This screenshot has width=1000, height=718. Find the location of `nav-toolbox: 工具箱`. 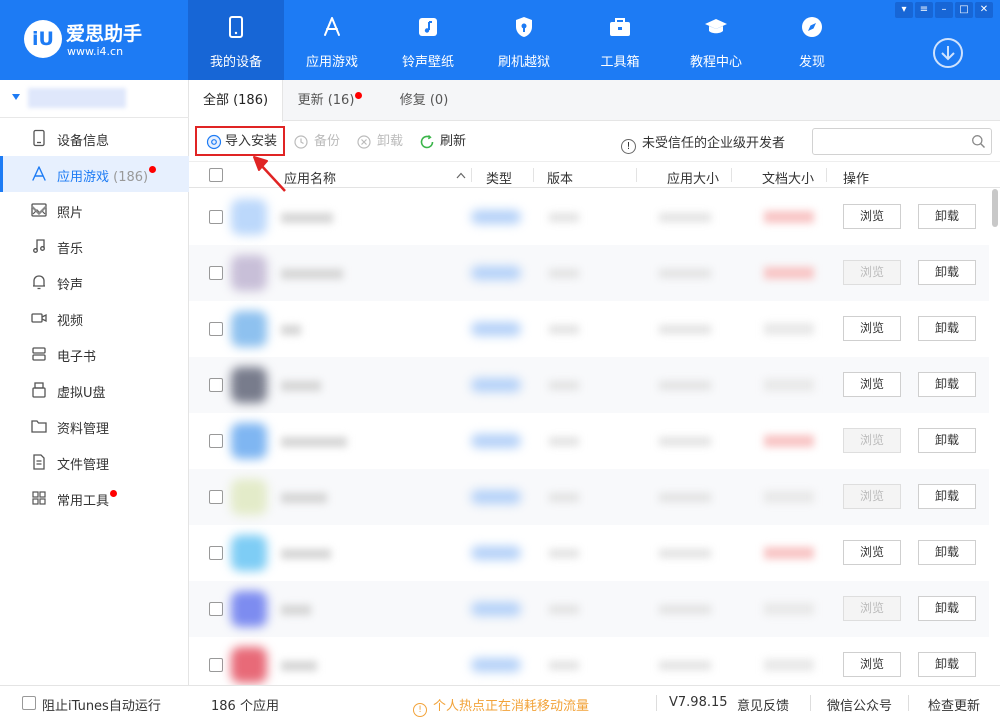

nav-toolbox: 工具箱 is located at coordinates (620, 40).